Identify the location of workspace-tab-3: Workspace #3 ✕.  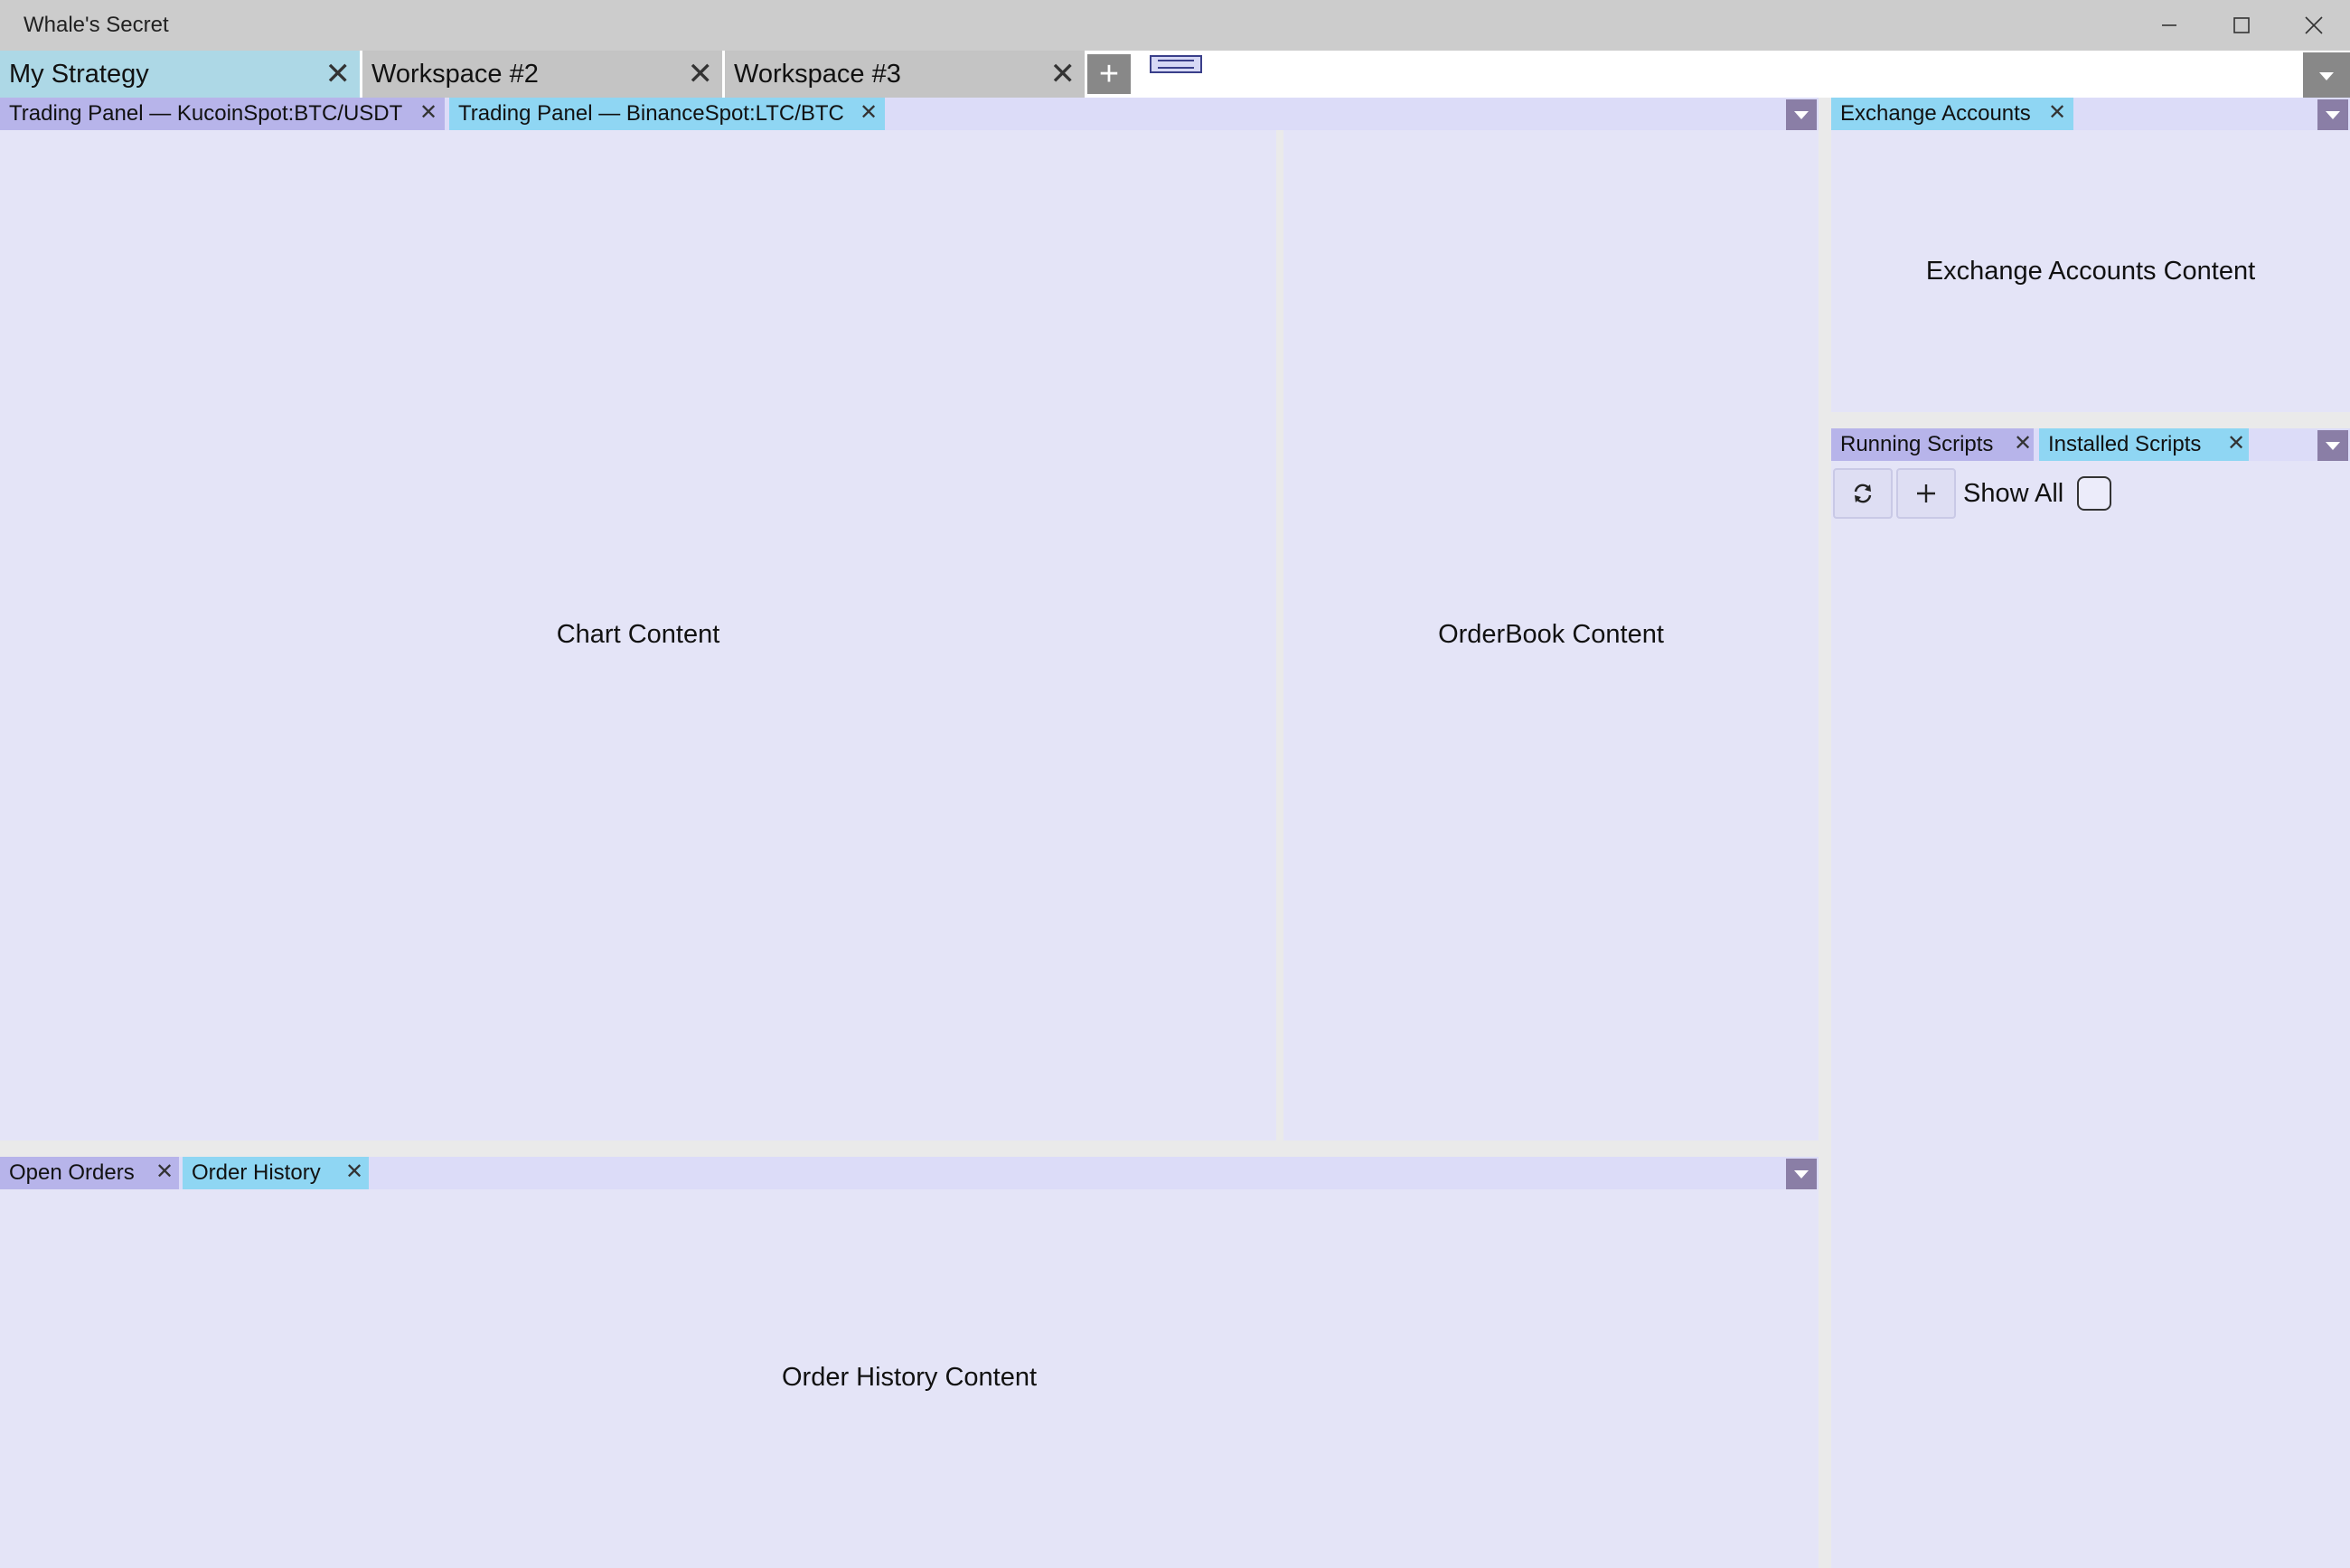
(905, 74).